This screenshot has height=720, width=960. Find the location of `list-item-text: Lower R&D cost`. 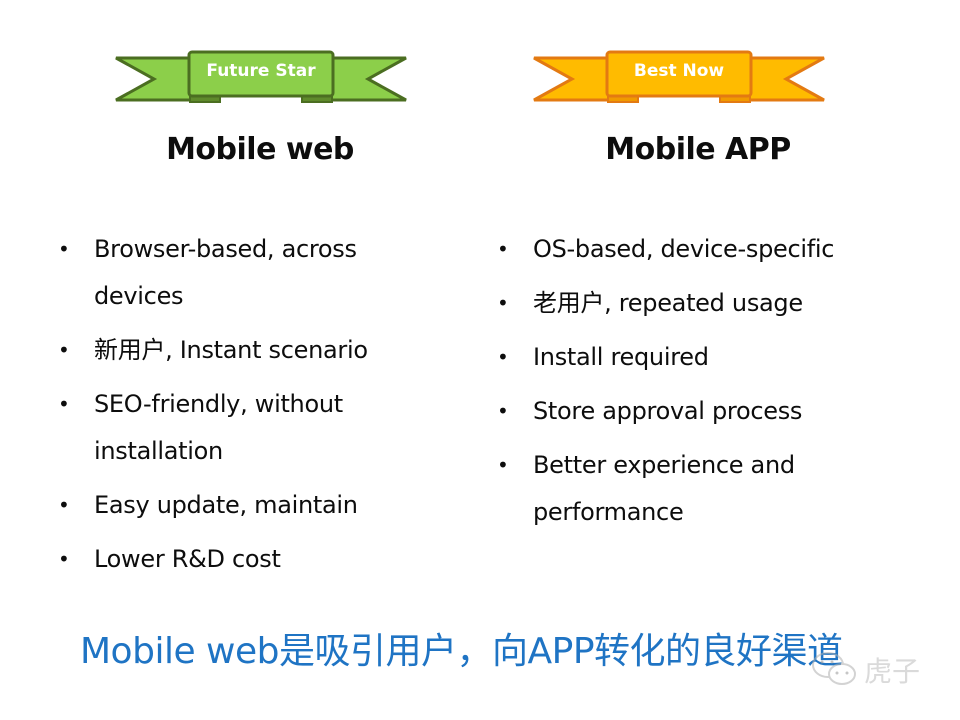

list-item-text: Lower R&D cost is located at coordinates (187, 559).